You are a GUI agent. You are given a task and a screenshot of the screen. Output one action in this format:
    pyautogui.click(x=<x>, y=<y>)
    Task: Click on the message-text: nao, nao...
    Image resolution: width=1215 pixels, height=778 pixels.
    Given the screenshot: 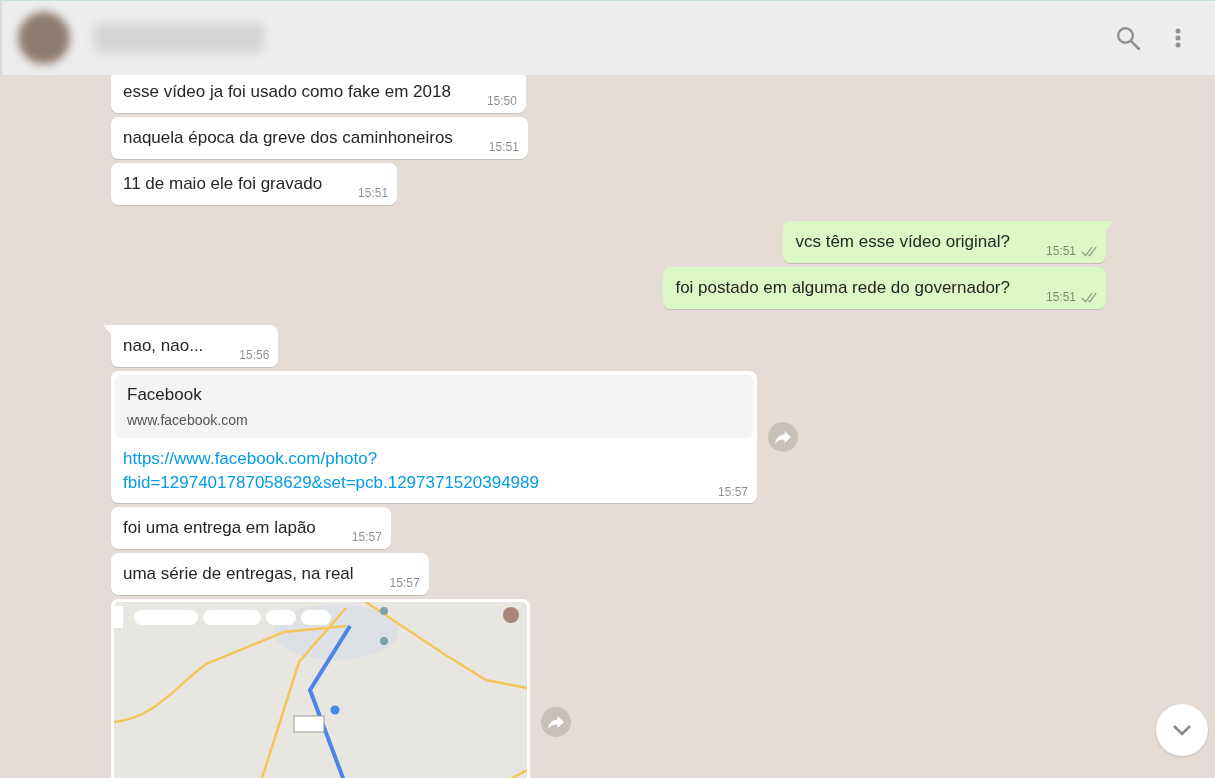 What is the action you would take?
    pyautogui.click(x=163, y=346)
    